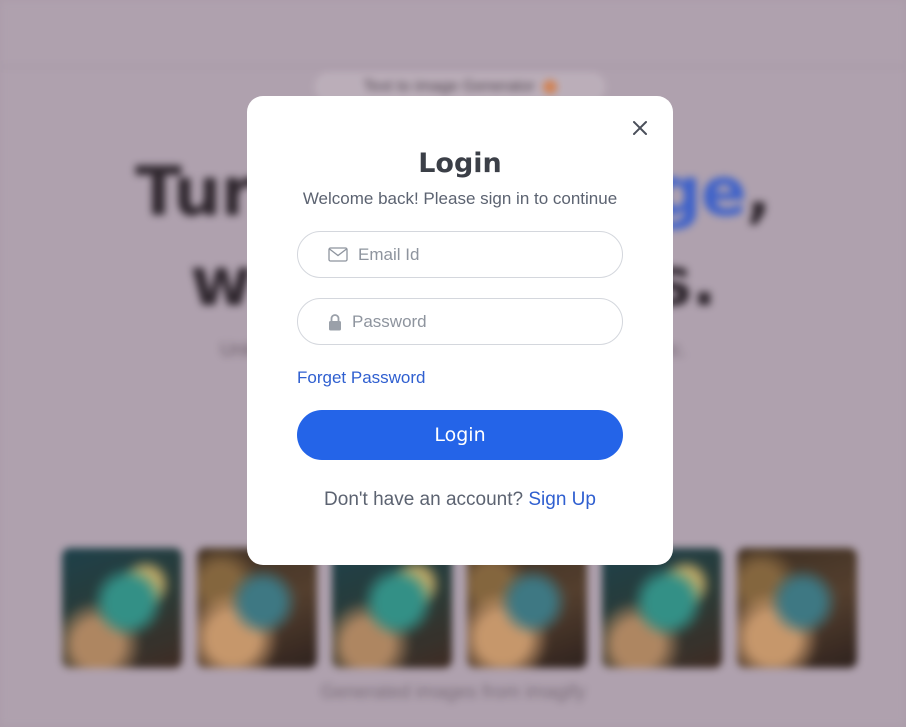  What do you see at coordinates (335, 322) in the screenshot?
I see `lock-icon` at bounding box center [335, 322].